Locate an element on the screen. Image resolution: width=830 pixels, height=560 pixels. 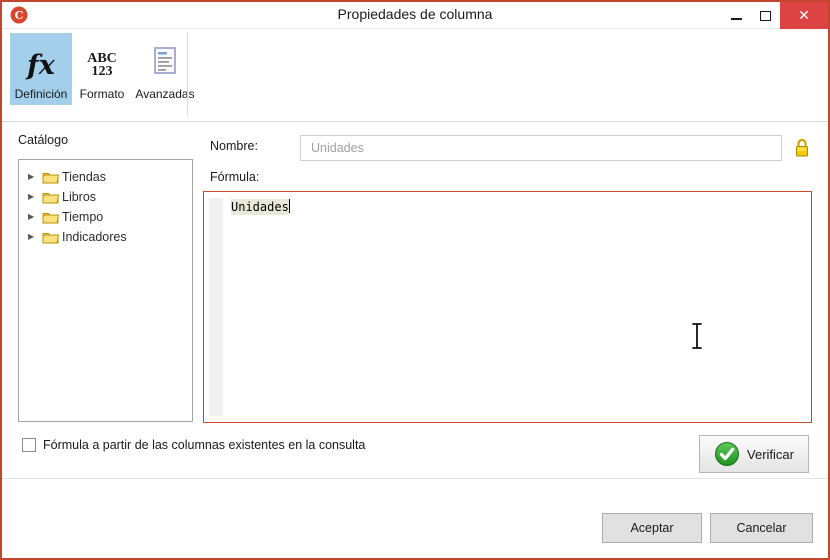
titlebar: C Propiedades de columna ✕ is located at coordinates (415, 15).